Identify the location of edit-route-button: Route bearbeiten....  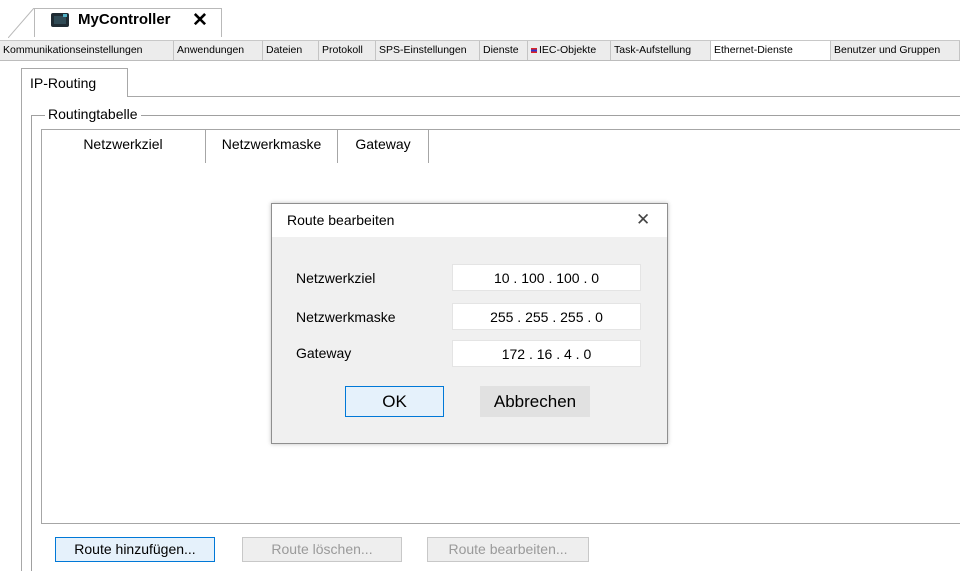
(508, 549).